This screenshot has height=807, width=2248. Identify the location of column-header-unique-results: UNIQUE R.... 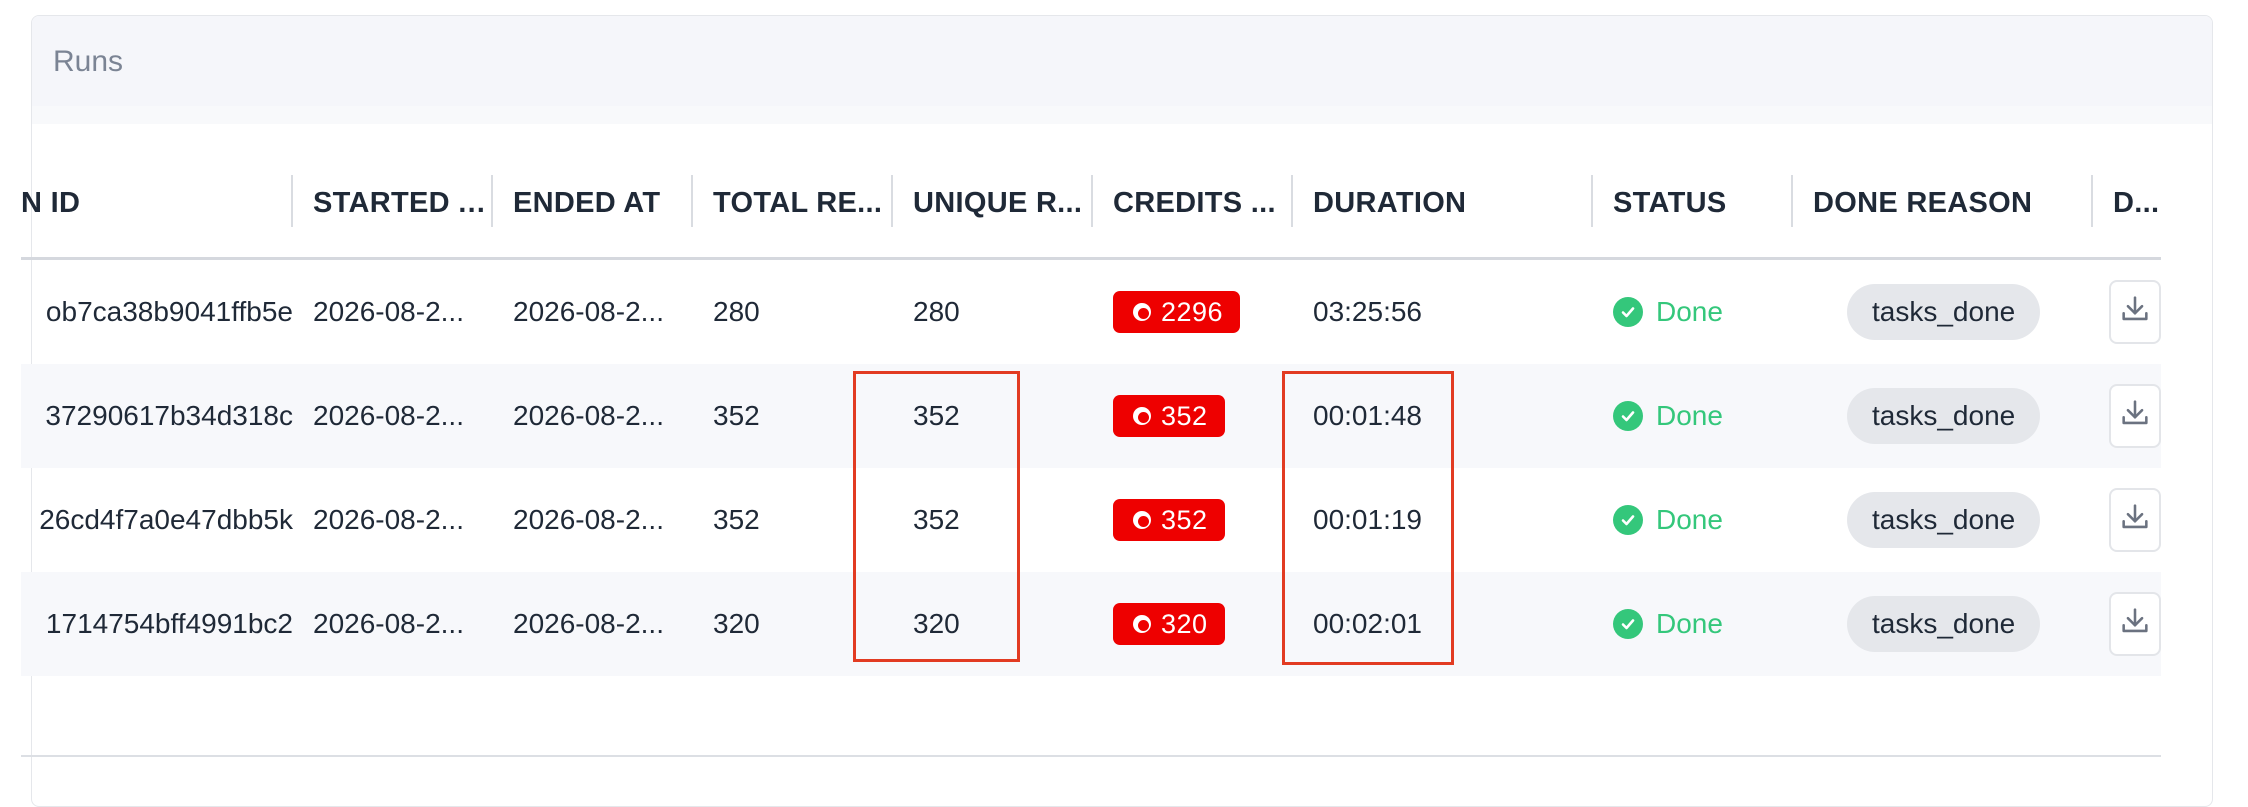
(993, 203).